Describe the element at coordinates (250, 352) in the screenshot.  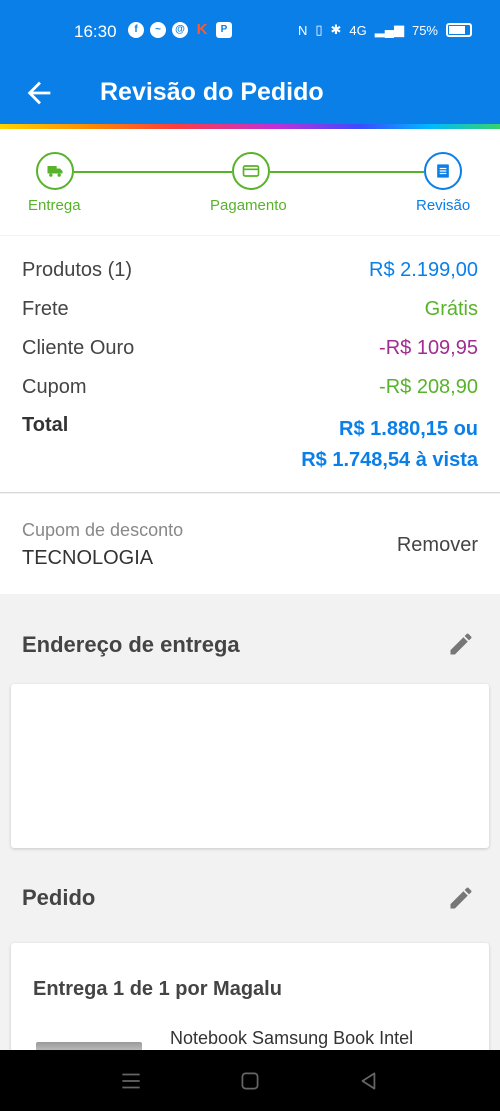
I see `summary-row-gold-client: Cliente Ouro -R$ 109,95` at that location.